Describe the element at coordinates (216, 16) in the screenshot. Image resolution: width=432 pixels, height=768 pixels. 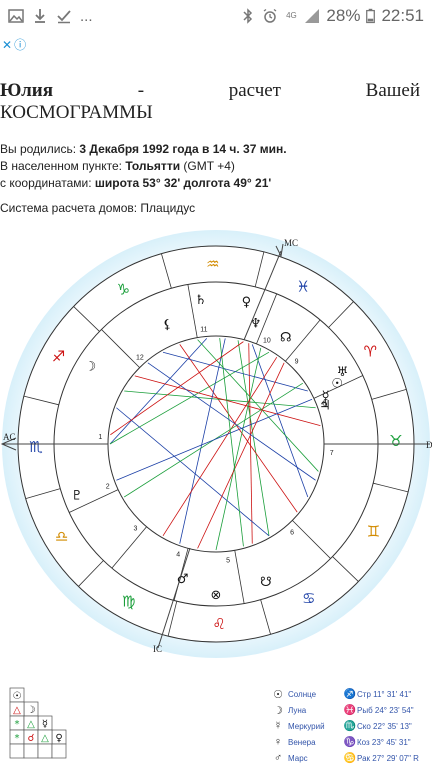
I see `status-bar: ... 4G 28% 22:51` at that location.